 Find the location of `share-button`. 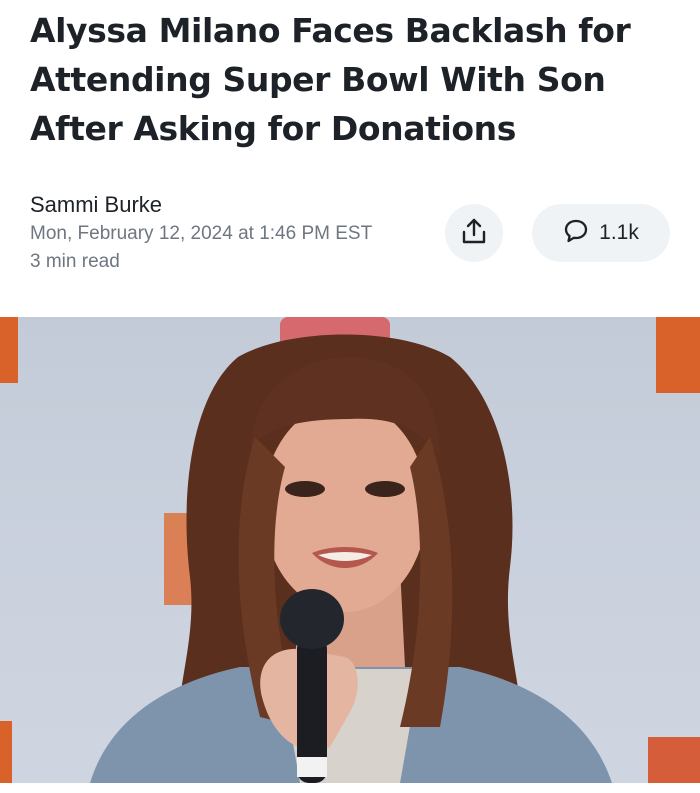

share-button is located at coordinates (474, 233).